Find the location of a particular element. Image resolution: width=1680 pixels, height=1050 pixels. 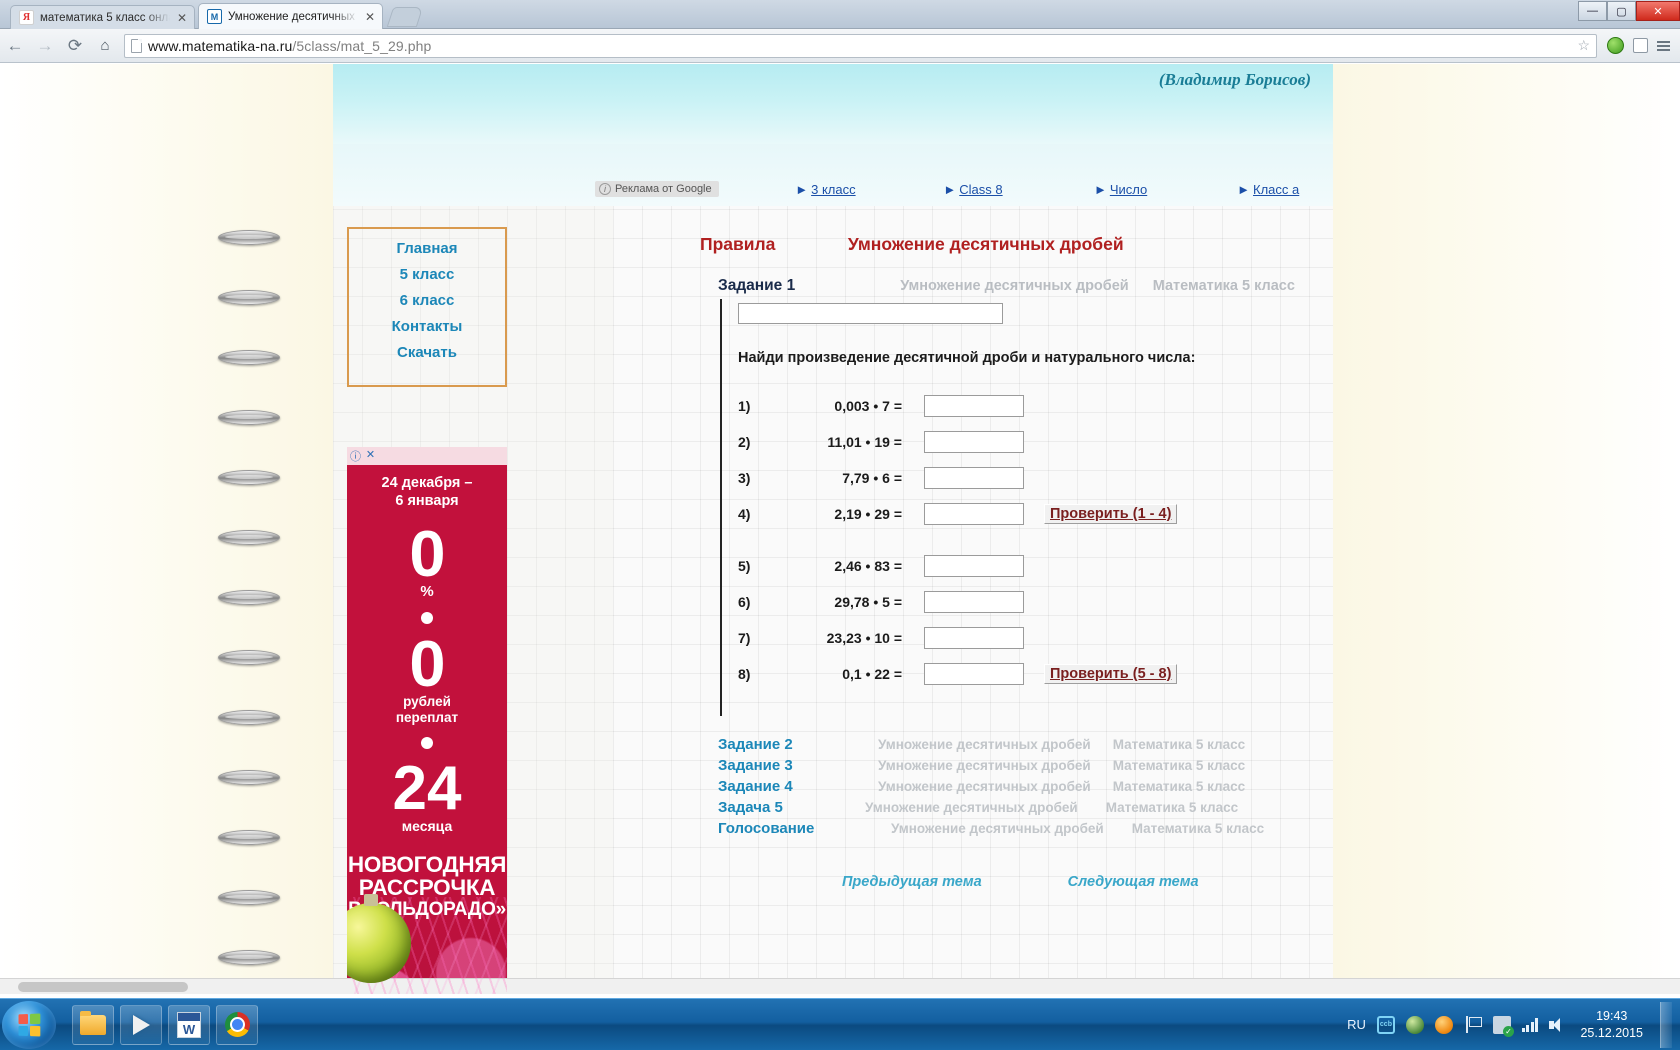

info-icon: i is located at coordinates (605, 189).